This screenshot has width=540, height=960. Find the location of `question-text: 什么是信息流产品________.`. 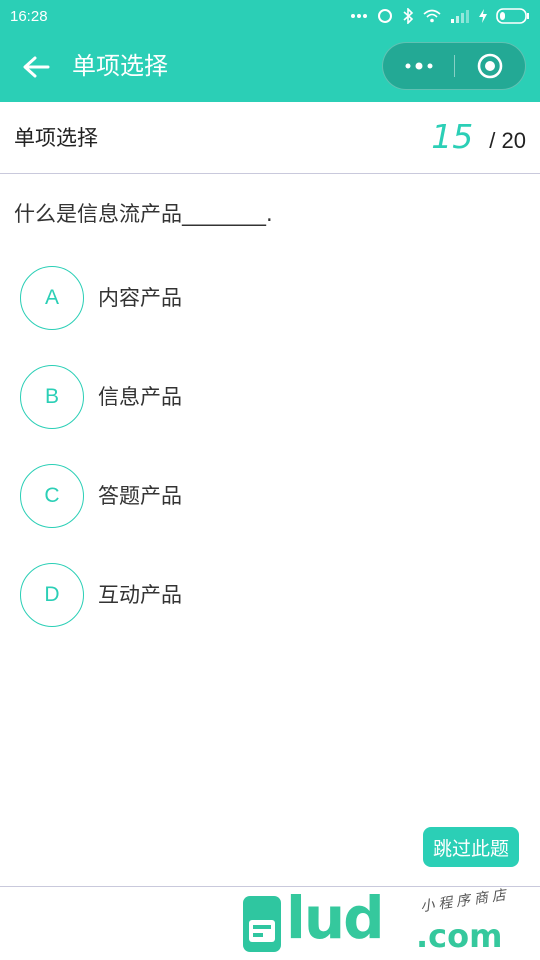

question-text: 什么是信息流产品________. is located at coordinates (143, 214).